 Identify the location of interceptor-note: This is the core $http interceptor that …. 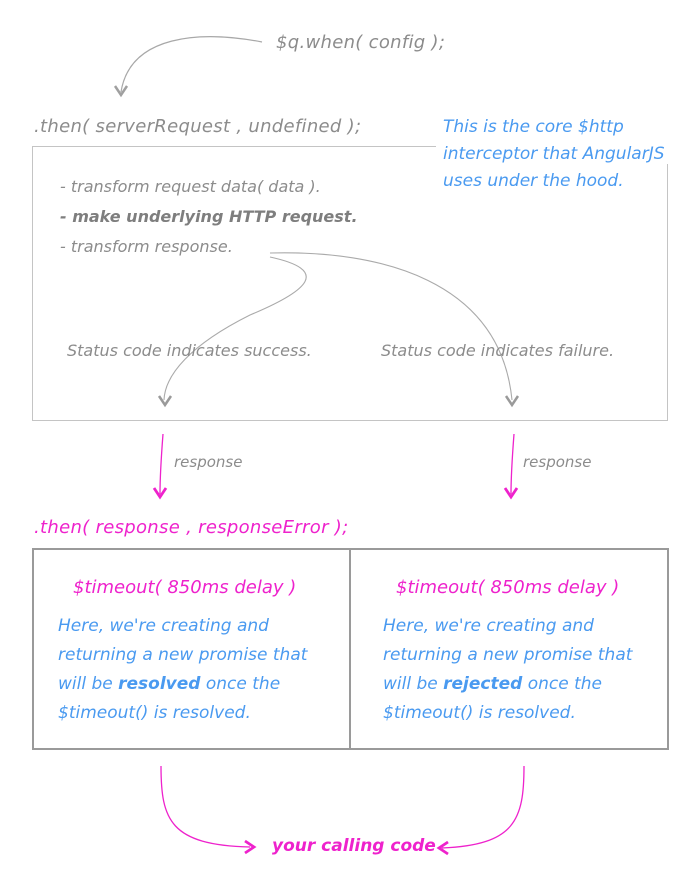
(554, 154).